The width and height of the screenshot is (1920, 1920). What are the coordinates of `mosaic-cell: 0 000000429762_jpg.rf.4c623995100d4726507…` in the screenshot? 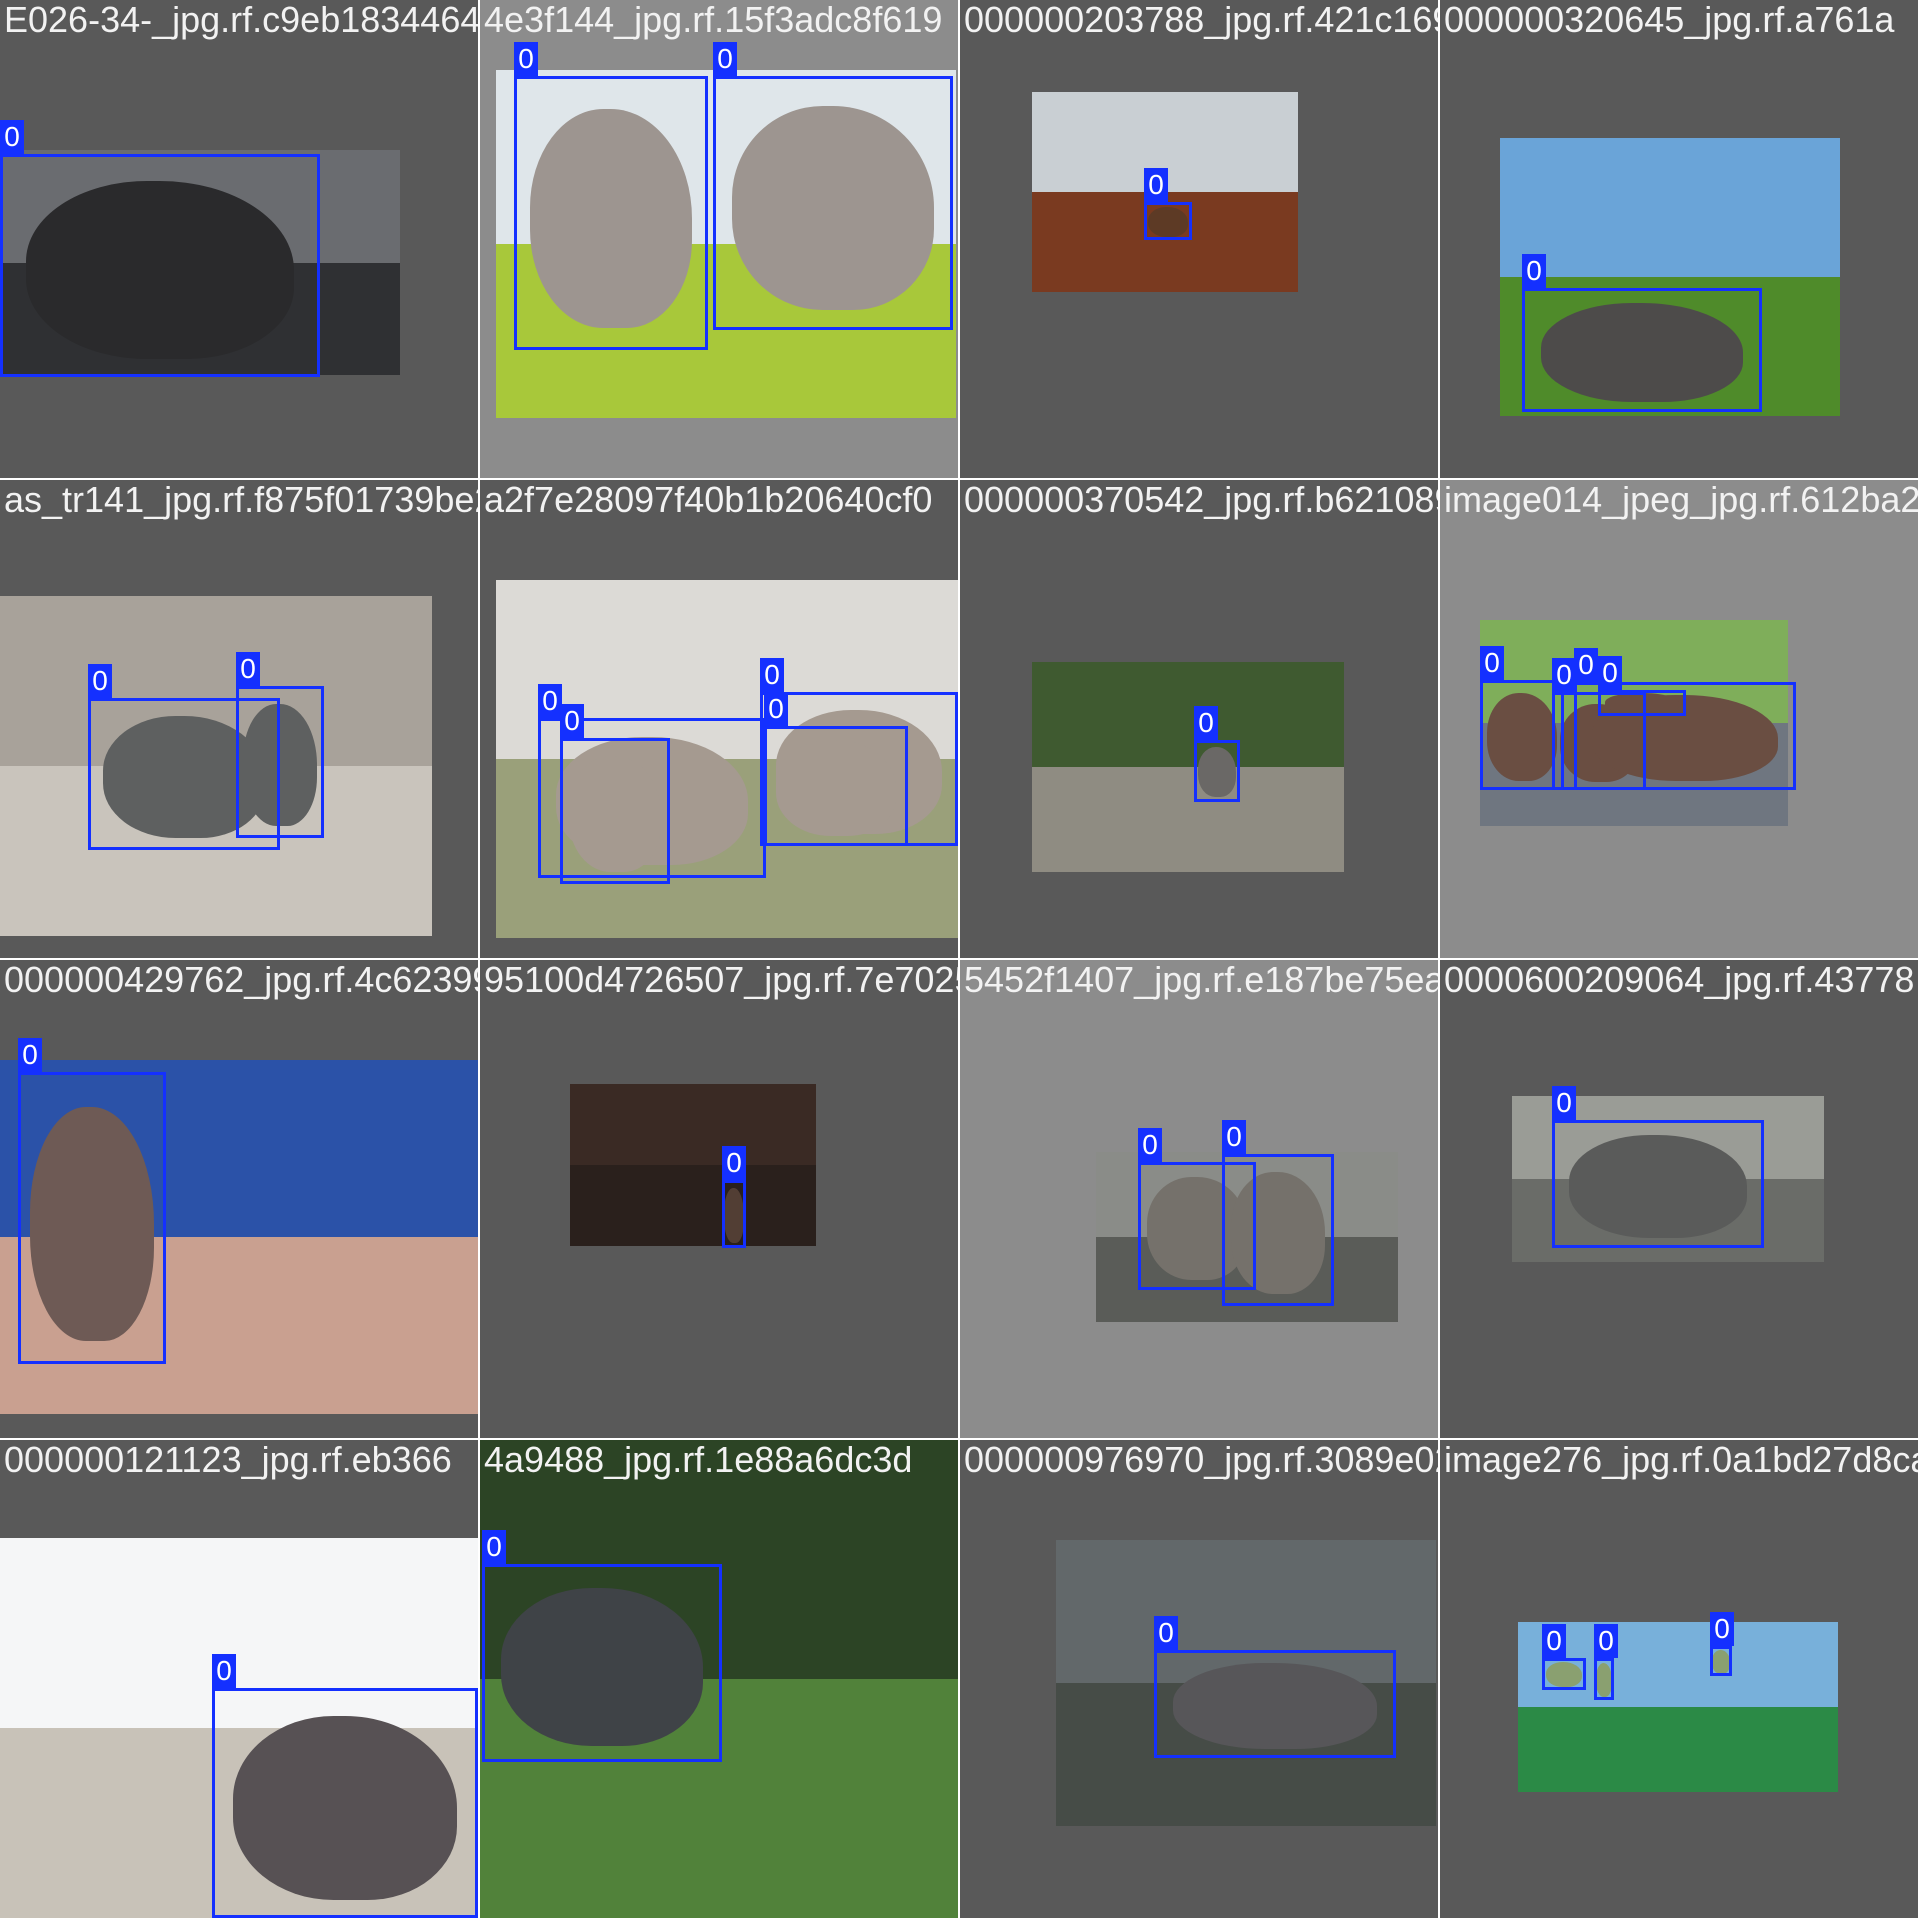 It's located at (239, 1199).